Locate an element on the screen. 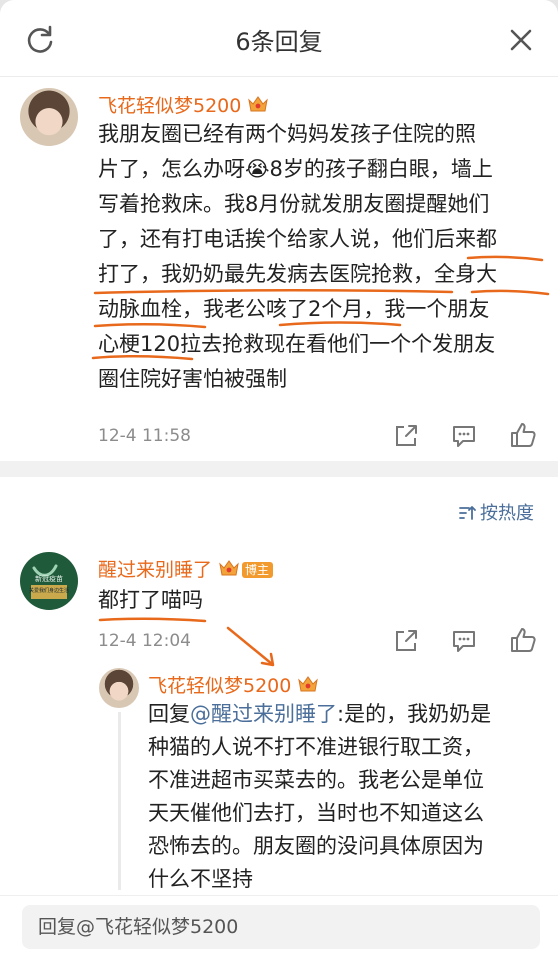 The height and width of the screenshot is (960, 558). reply-line: 不准进超市买菜去的。我老公是单位 is located at coordinates (316, 780).